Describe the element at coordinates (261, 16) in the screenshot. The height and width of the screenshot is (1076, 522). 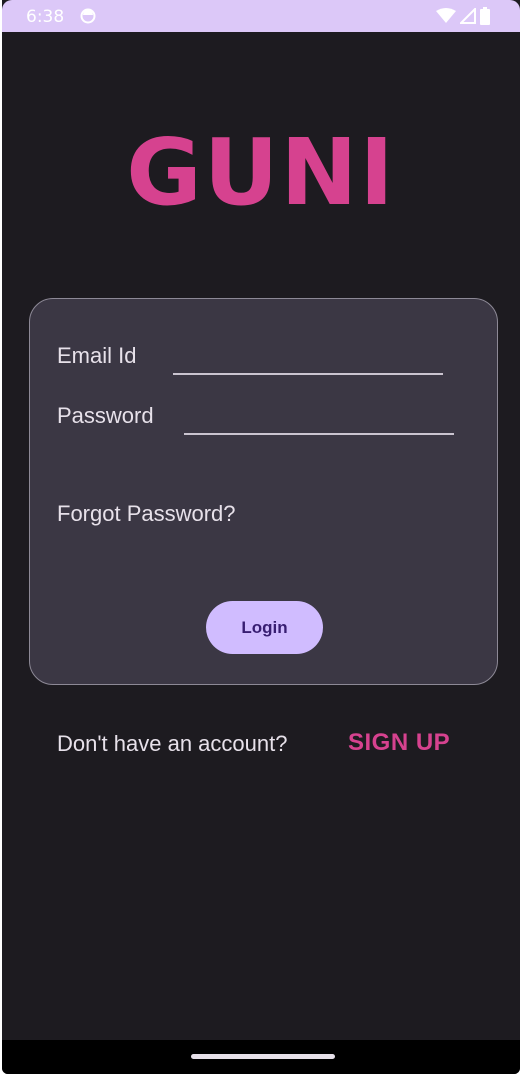
I see `status-bar: 6:38` at that location.